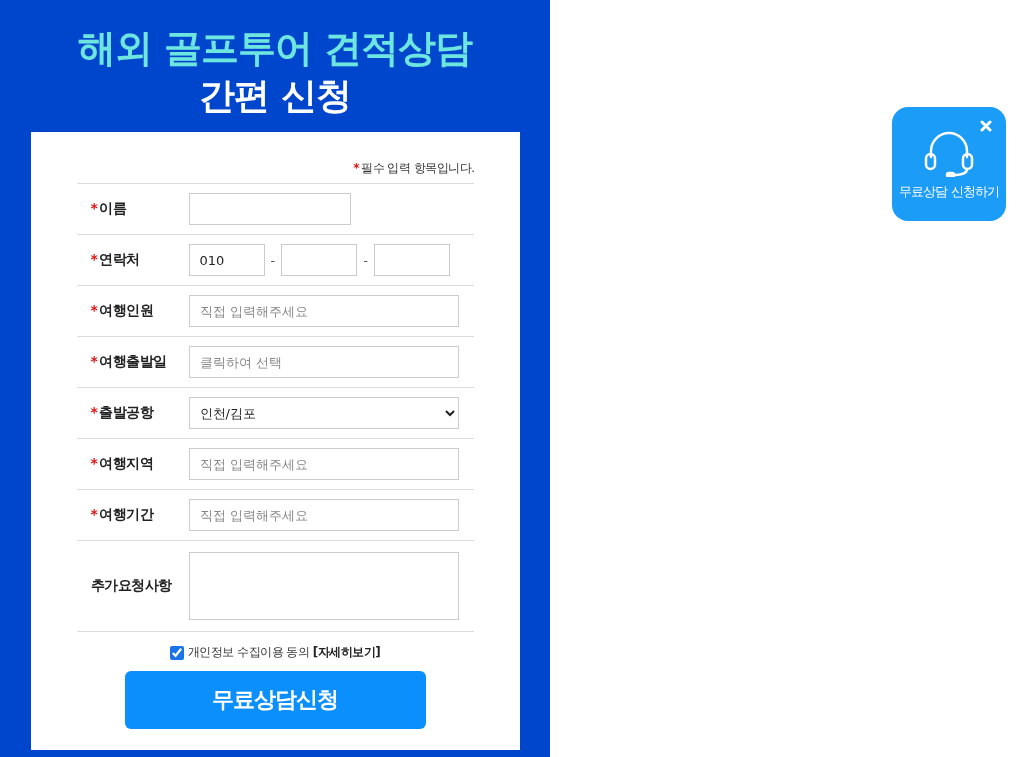  I want to click on airport-select: 인천/김포, so click(323, 413).